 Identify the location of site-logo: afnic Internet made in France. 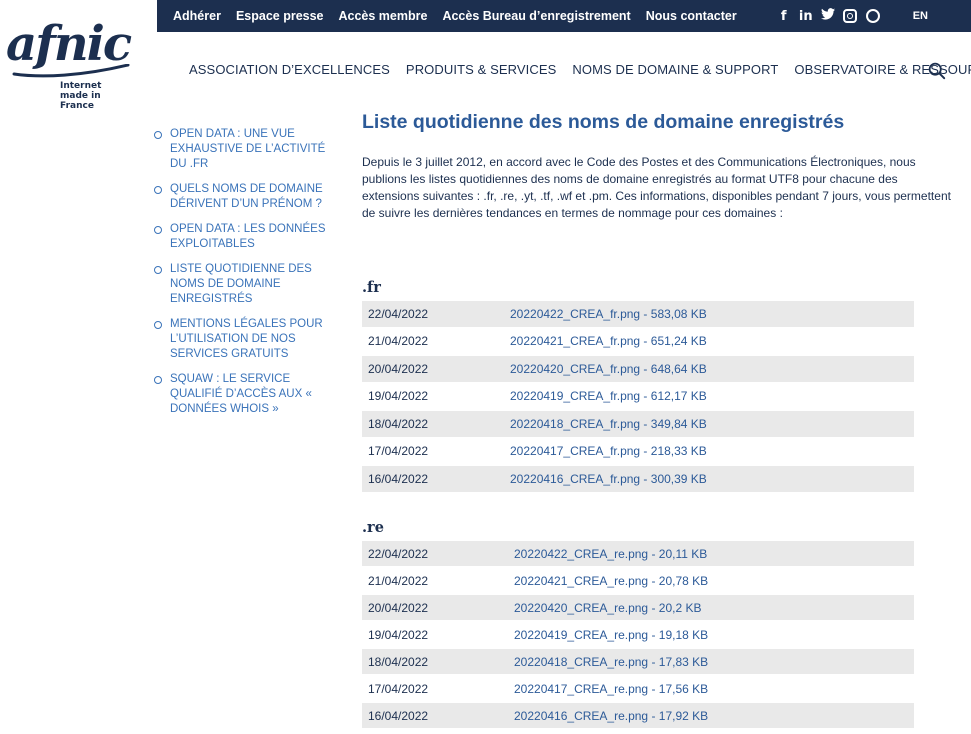
(71, 63).